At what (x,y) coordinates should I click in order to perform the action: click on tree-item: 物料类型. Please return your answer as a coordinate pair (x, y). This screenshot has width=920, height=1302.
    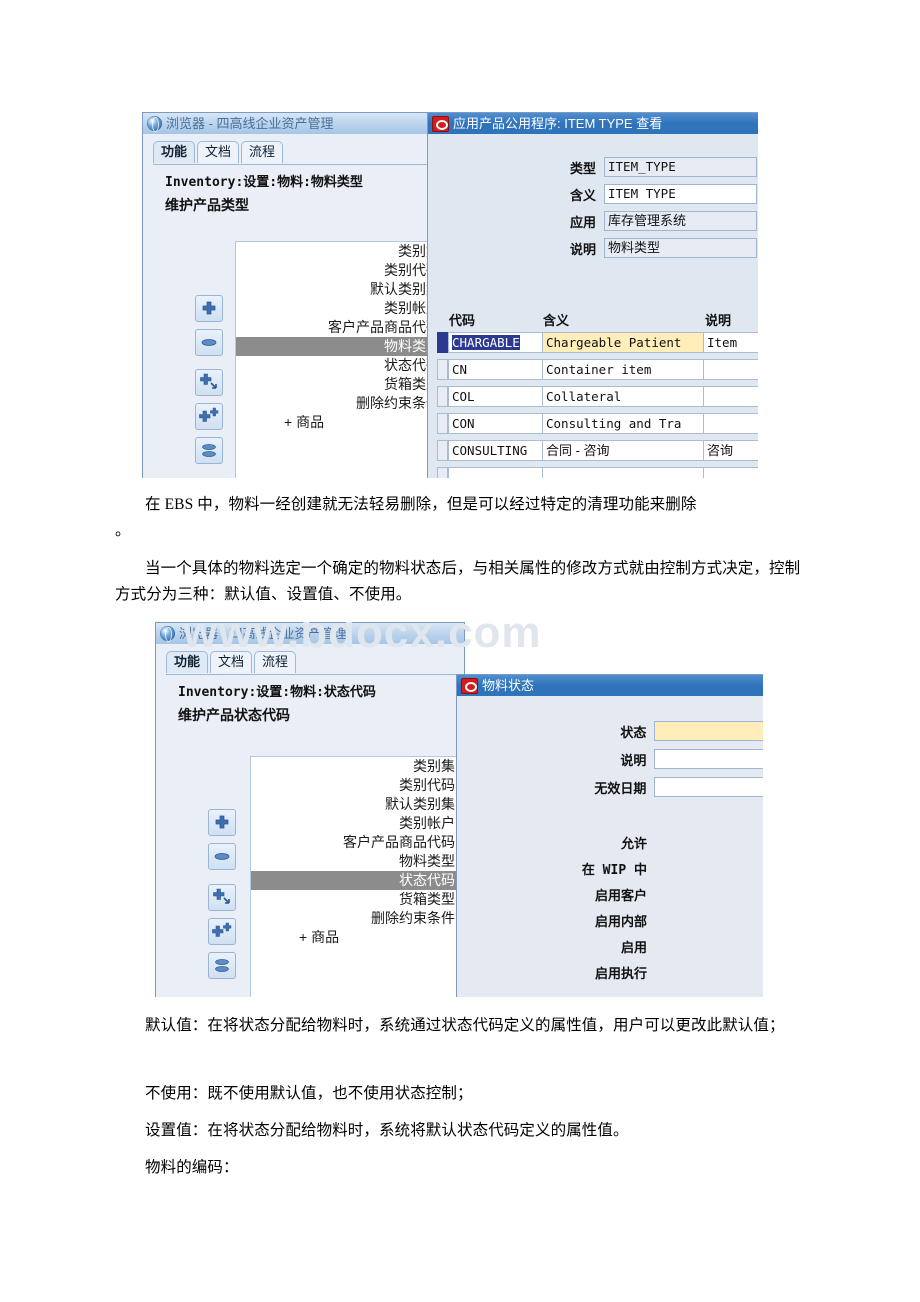
    Looking at the image, I should click on (356, 861).